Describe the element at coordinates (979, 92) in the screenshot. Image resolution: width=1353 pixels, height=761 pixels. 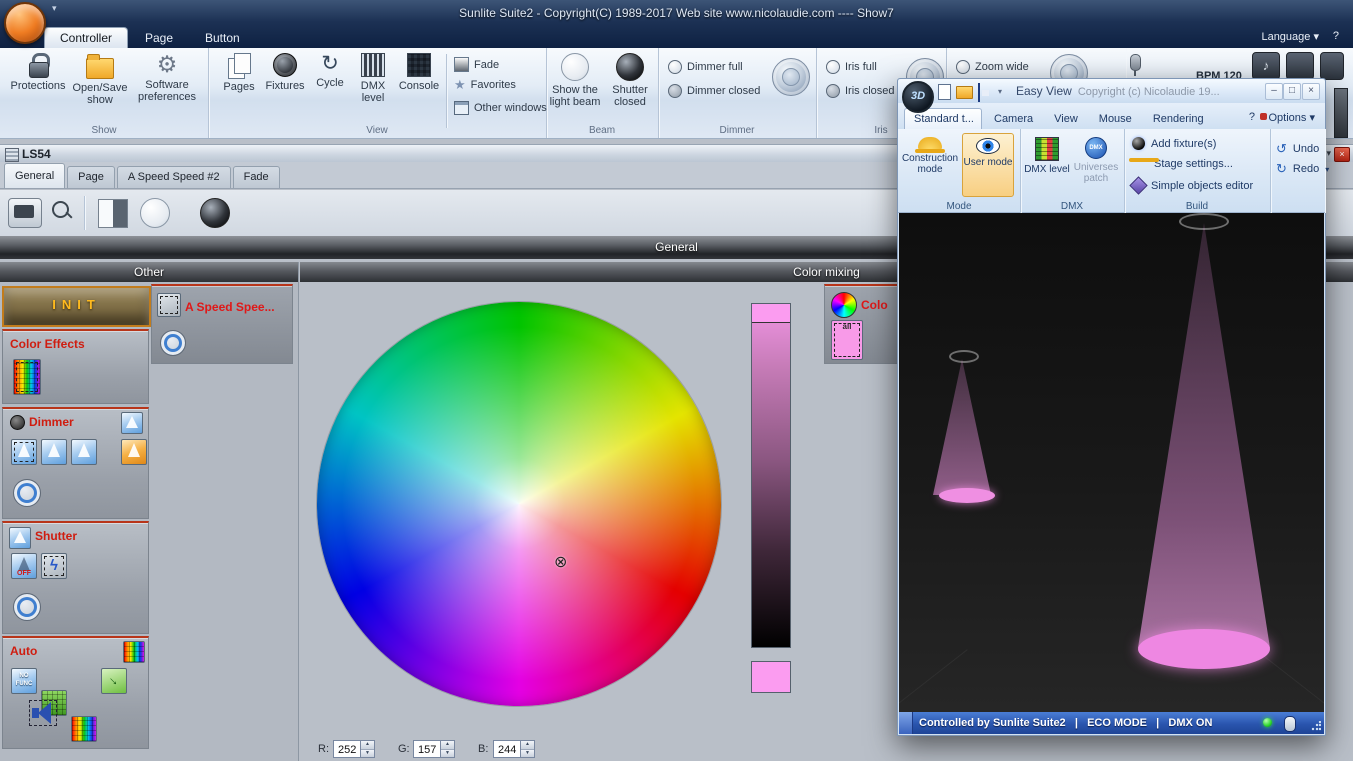
I see `save-icon` at that location.